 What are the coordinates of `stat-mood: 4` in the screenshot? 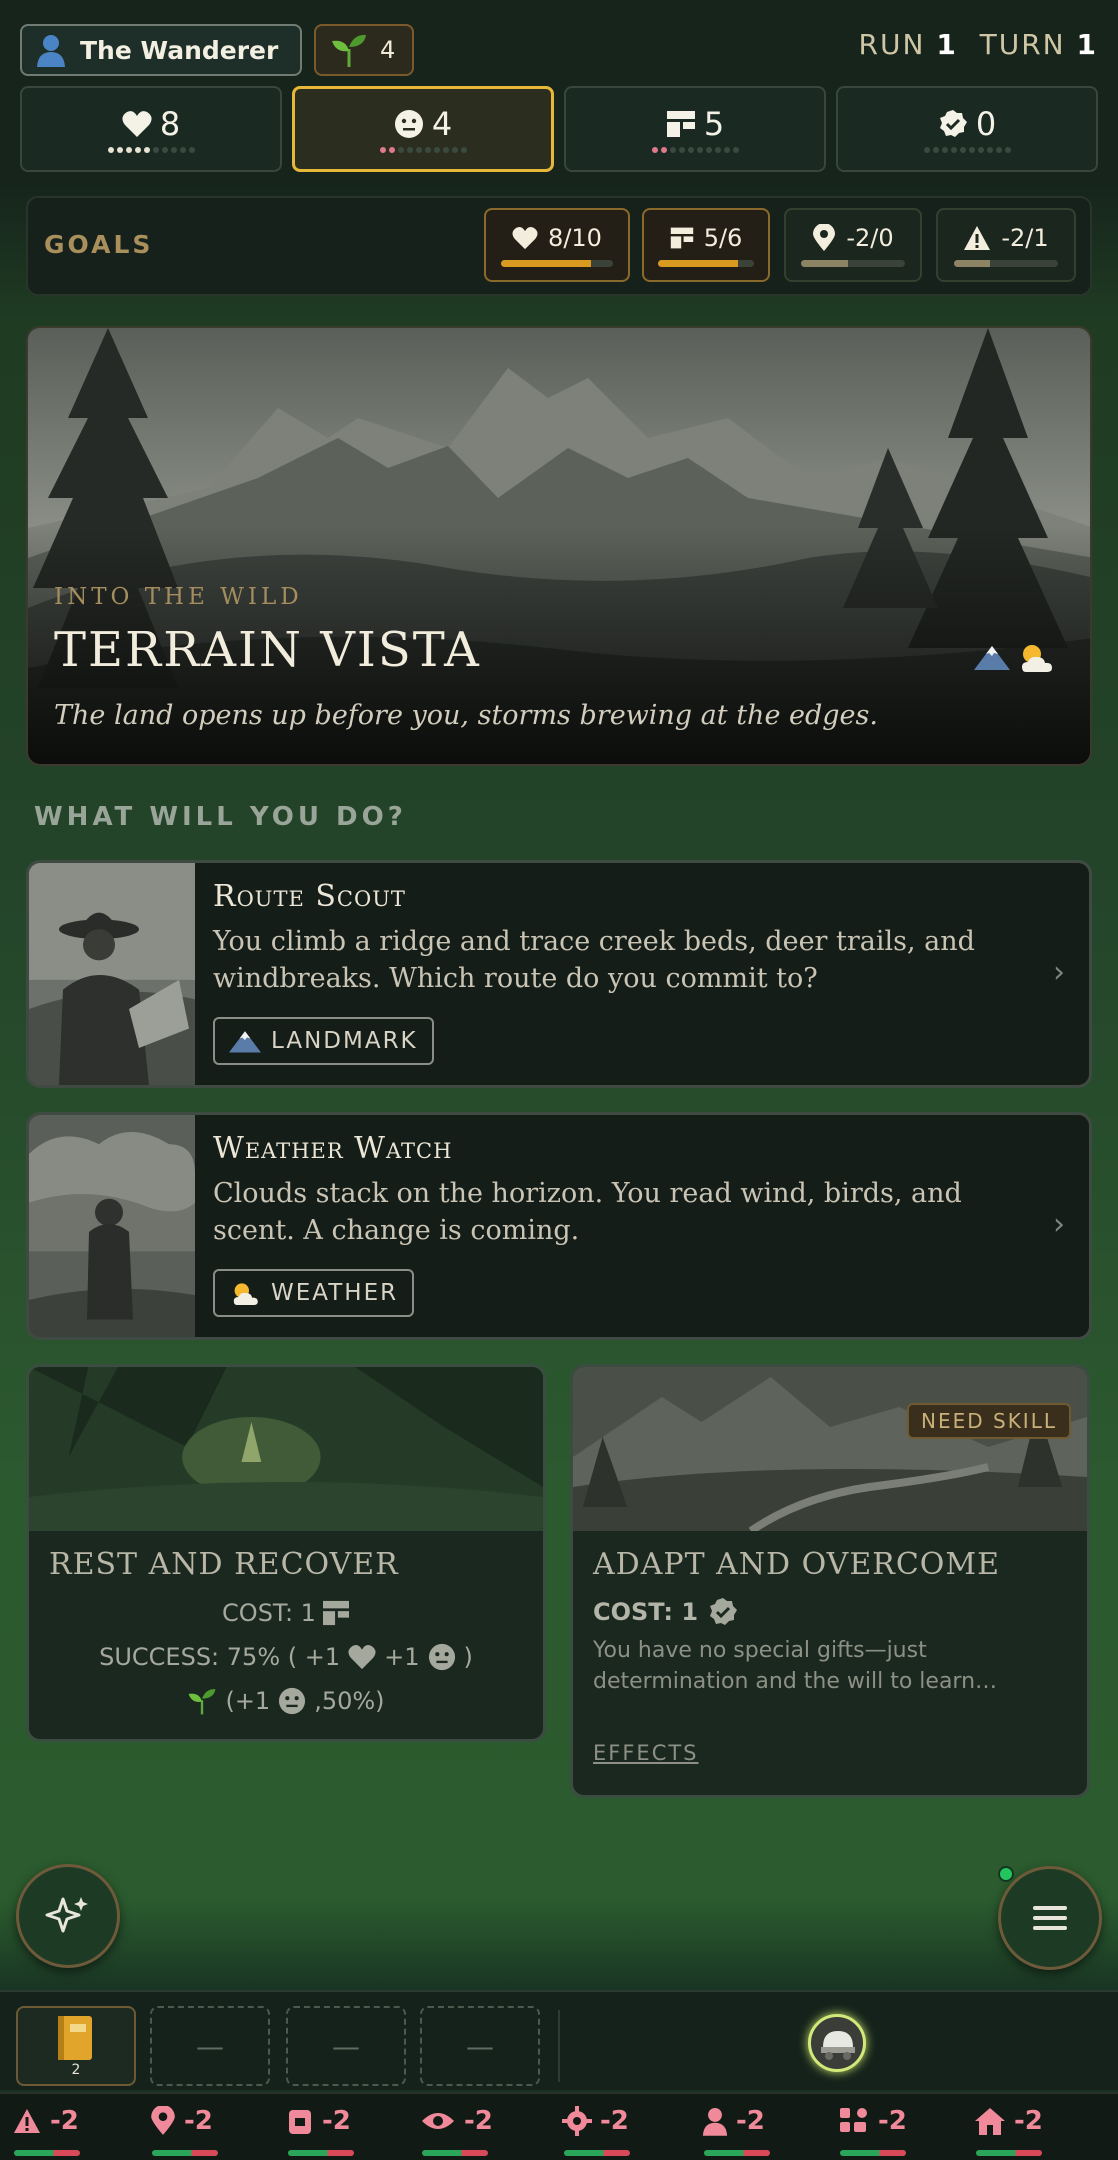 It's located at (423, 129).